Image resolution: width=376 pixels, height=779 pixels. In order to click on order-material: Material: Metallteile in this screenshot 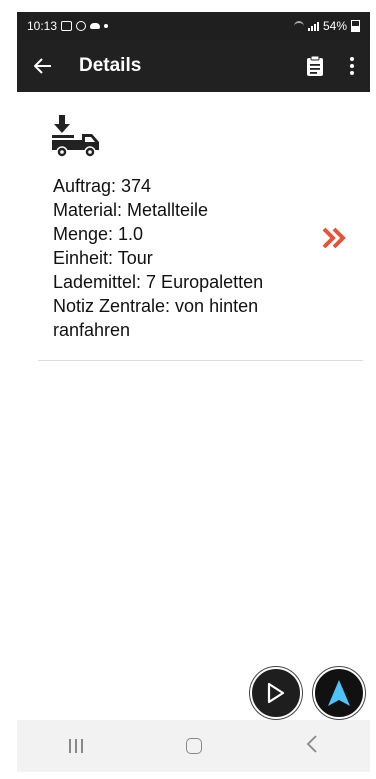, I will do `click(131, 210)`.